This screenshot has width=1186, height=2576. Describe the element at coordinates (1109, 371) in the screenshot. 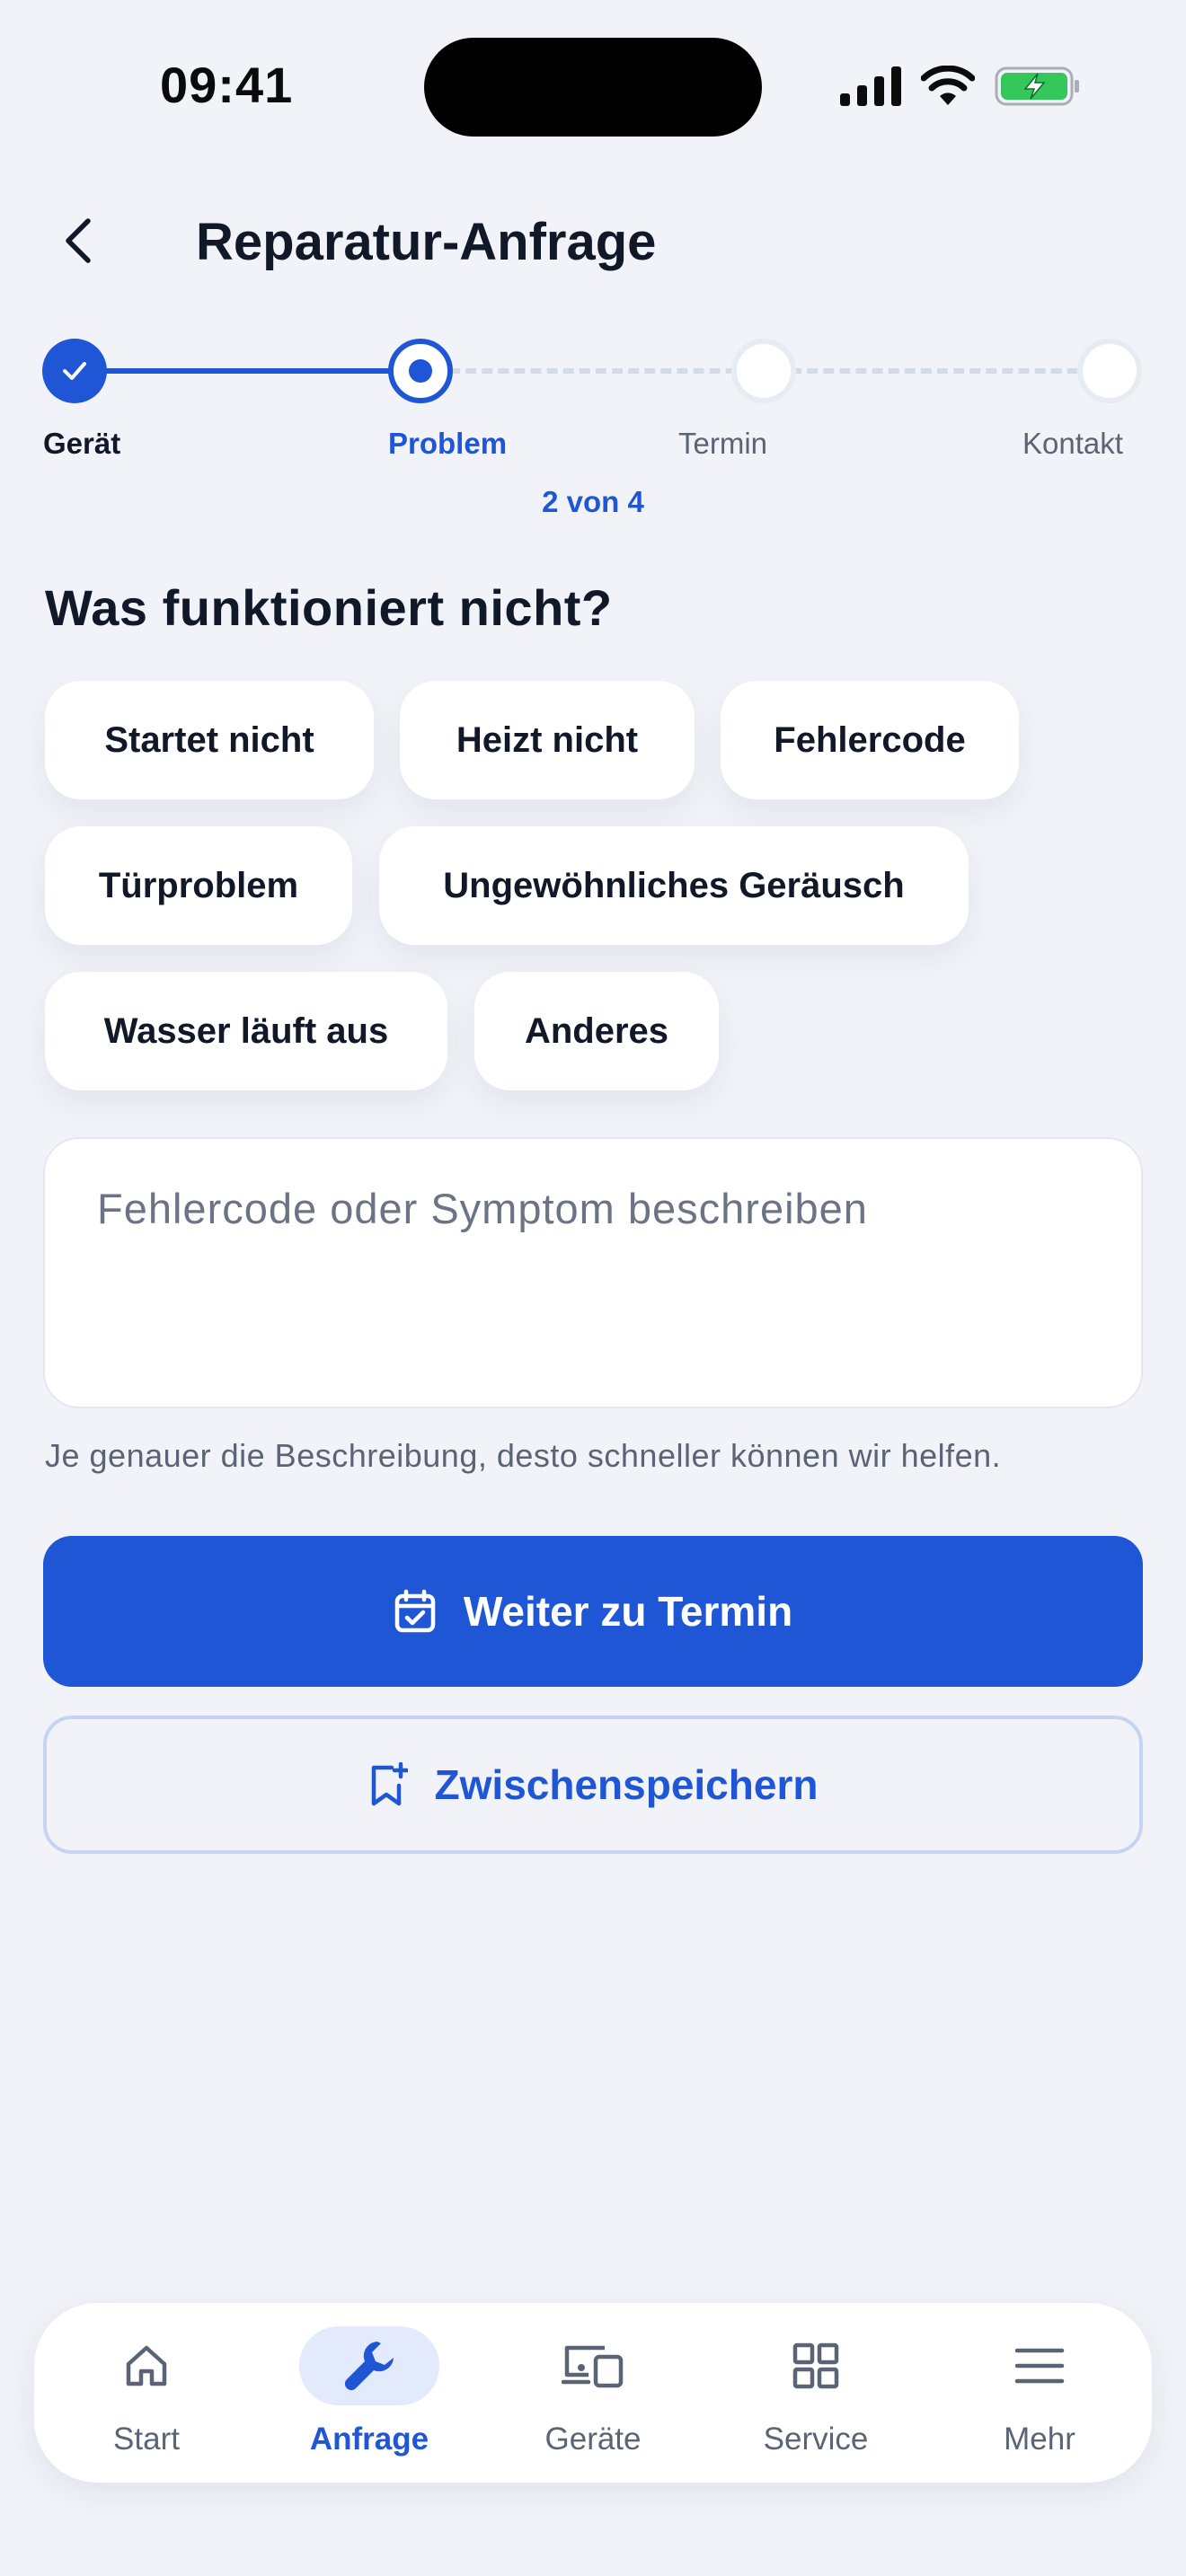

I see `step-contact-pending` at that location.